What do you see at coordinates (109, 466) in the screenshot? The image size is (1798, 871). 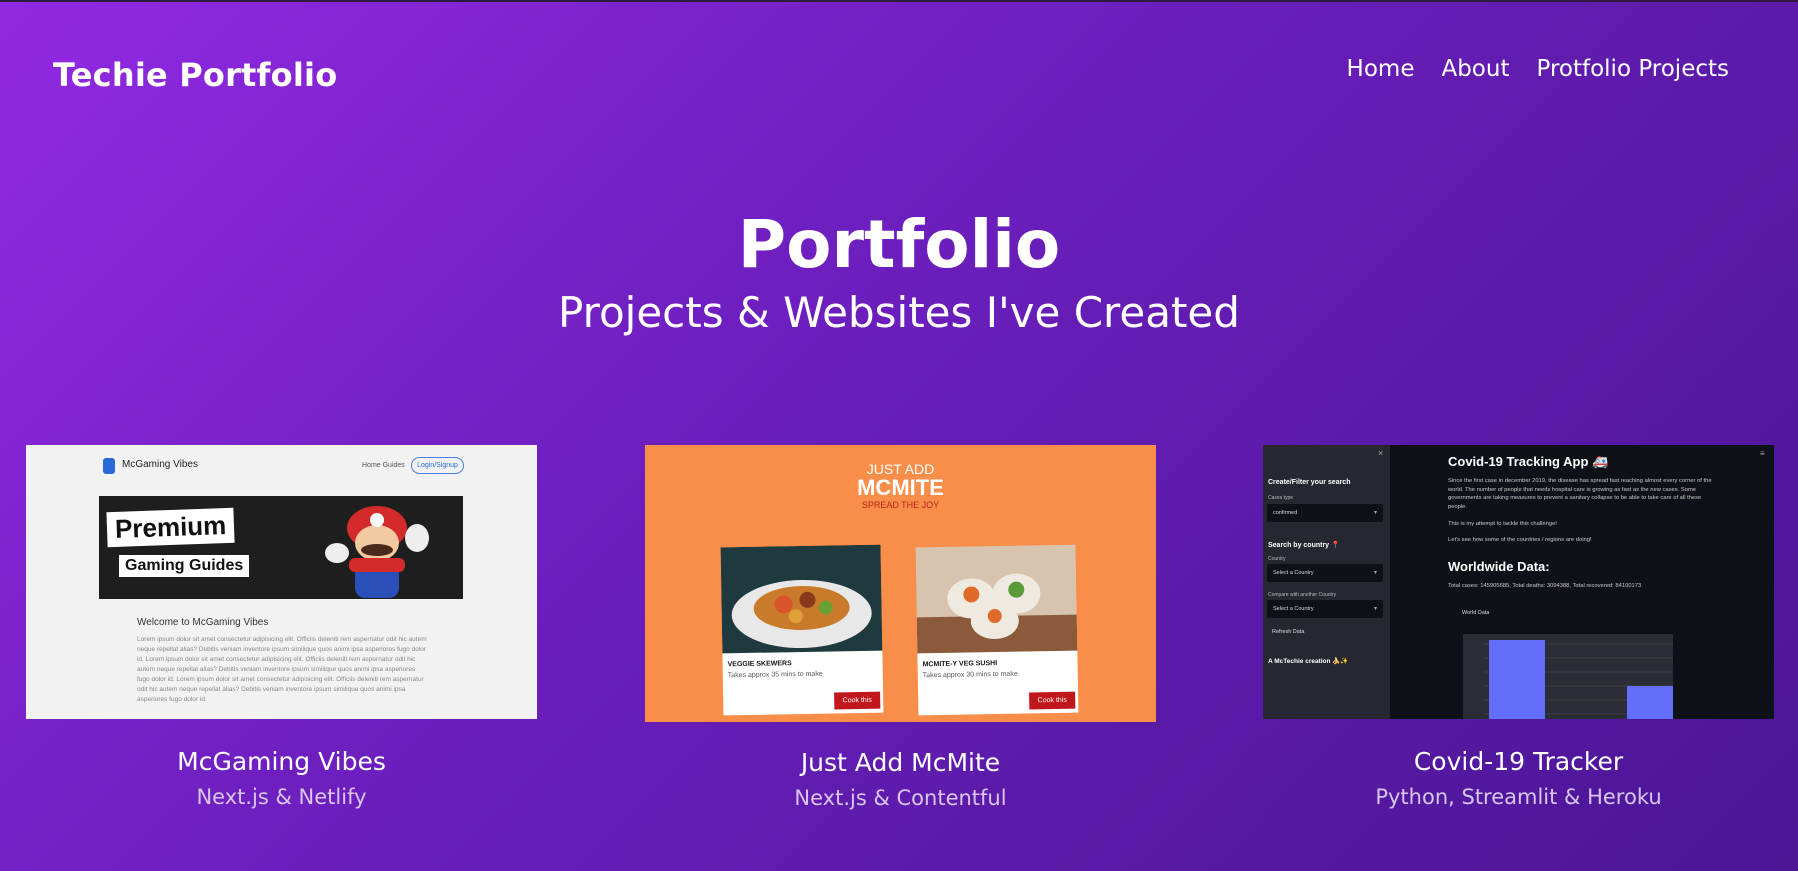 I see `site-logo-icon` at bounding box center [109, 466].